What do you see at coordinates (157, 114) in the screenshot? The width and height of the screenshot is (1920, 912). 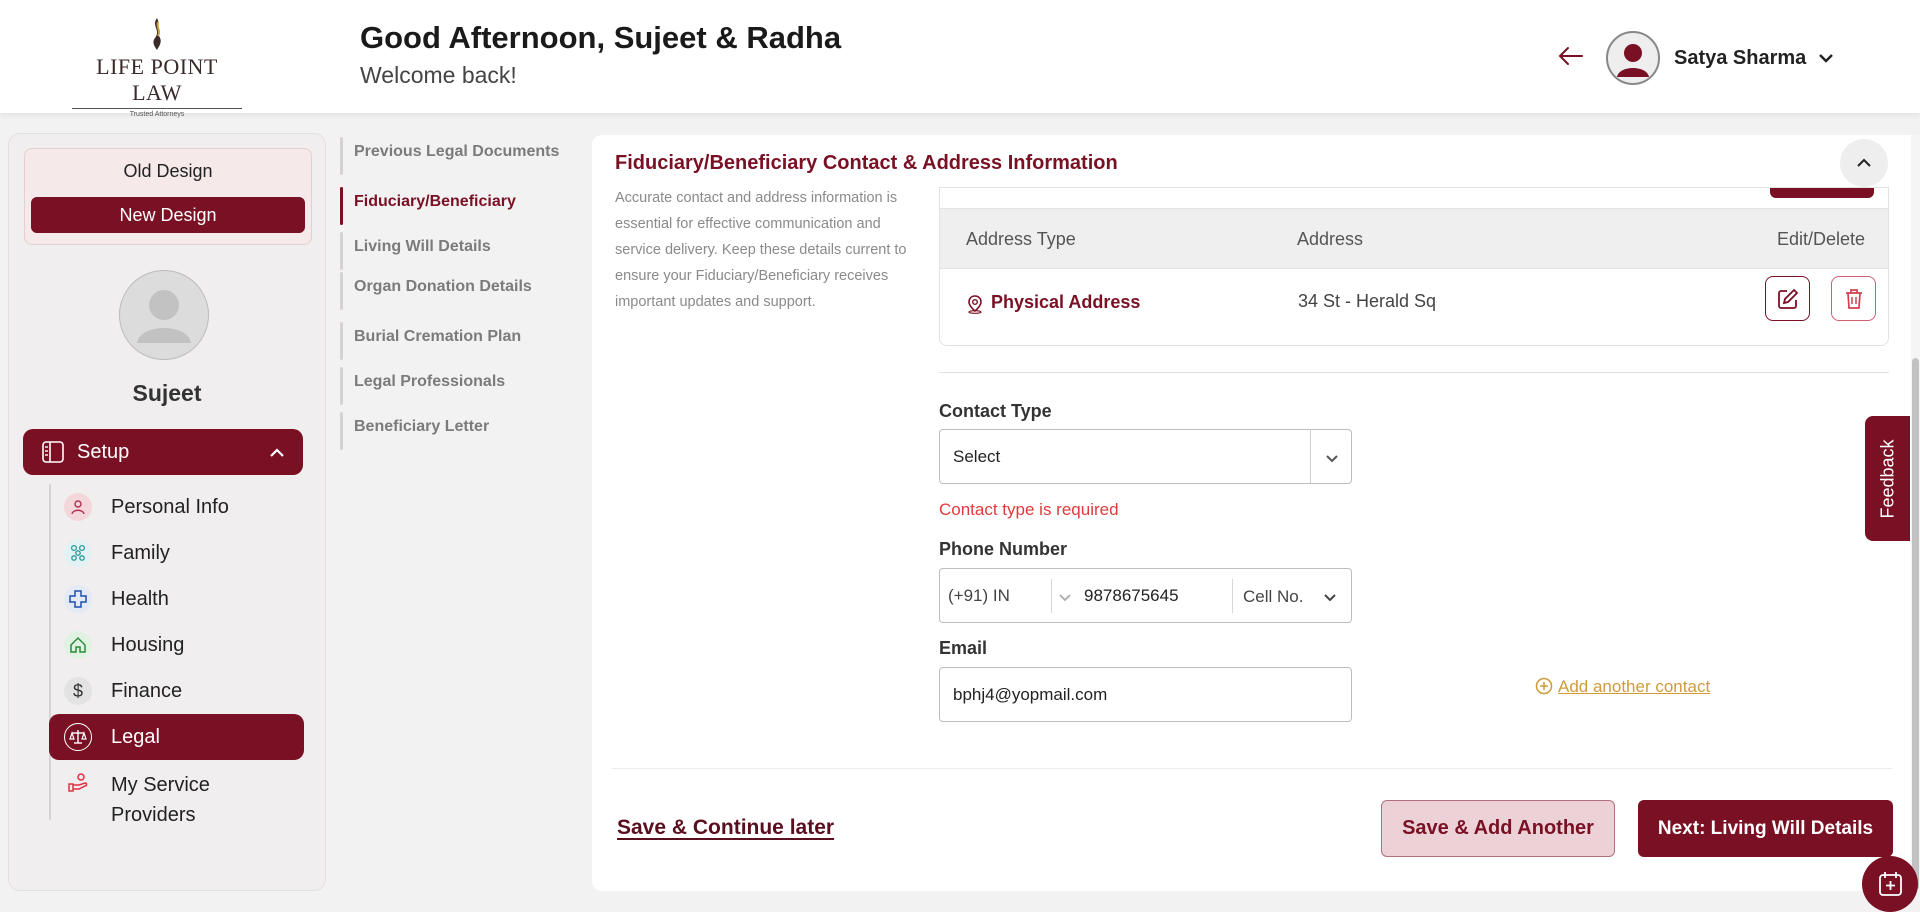 I see `logo-tagline: Trusted Attorneys` at bounding box center [157, 114].